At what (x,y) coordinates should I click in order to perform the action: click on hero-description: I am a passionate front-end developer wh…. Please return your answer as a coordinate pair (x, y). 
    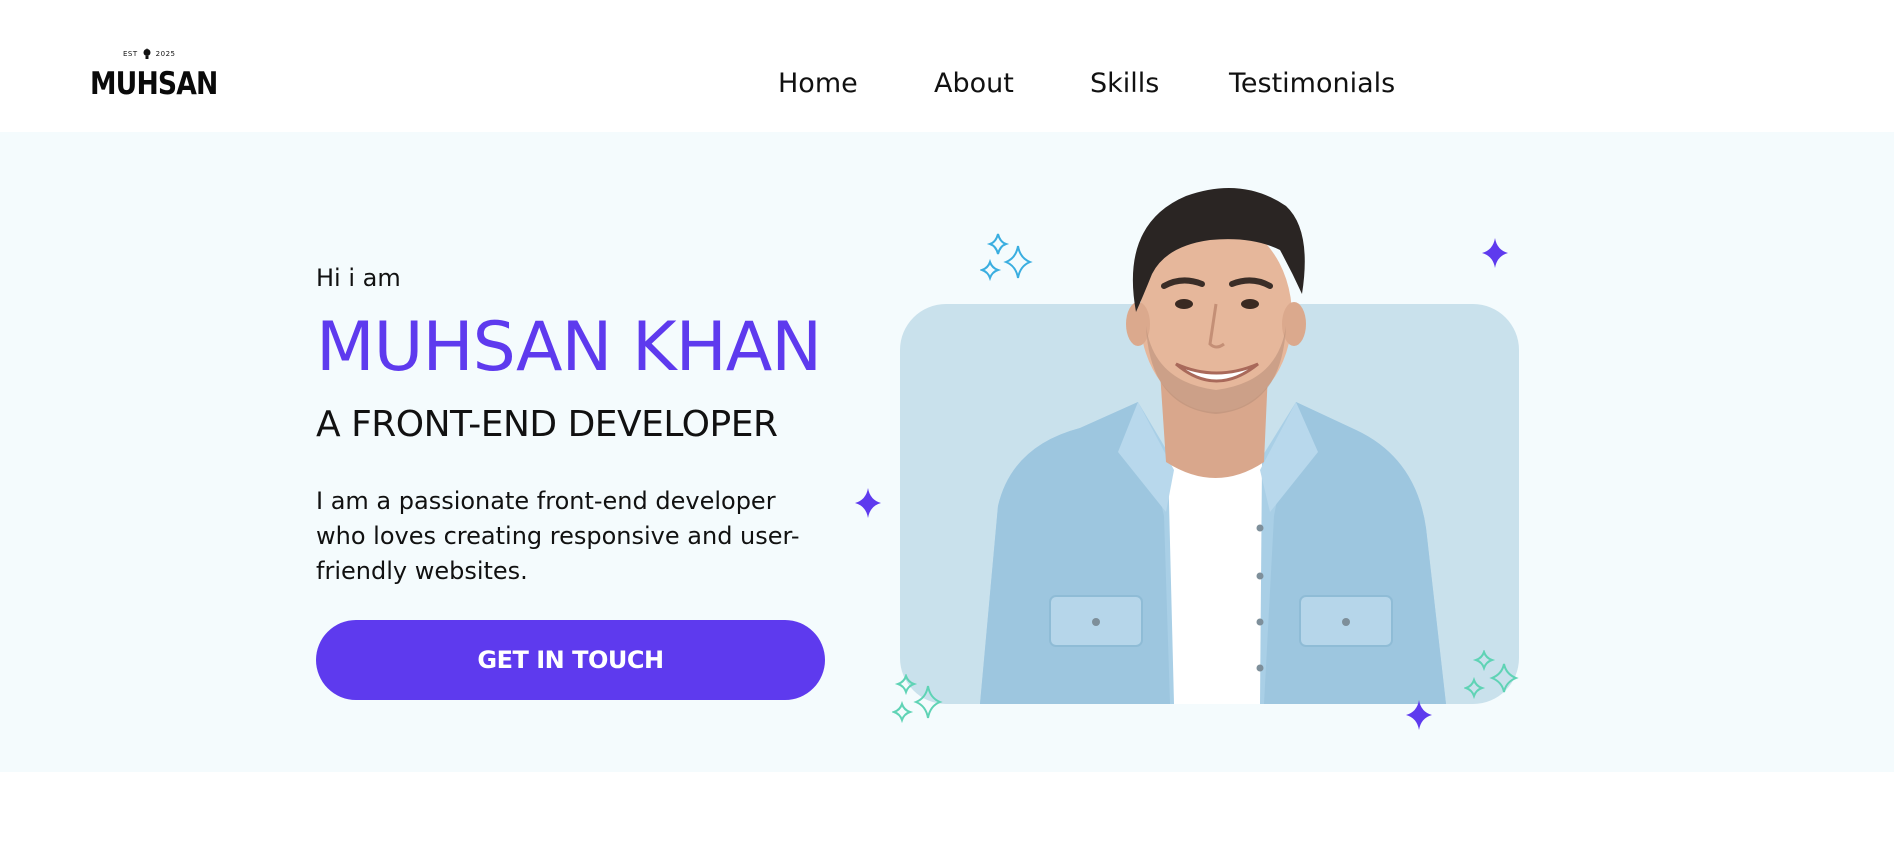
    Looking at the image, I should click on (558, 536).